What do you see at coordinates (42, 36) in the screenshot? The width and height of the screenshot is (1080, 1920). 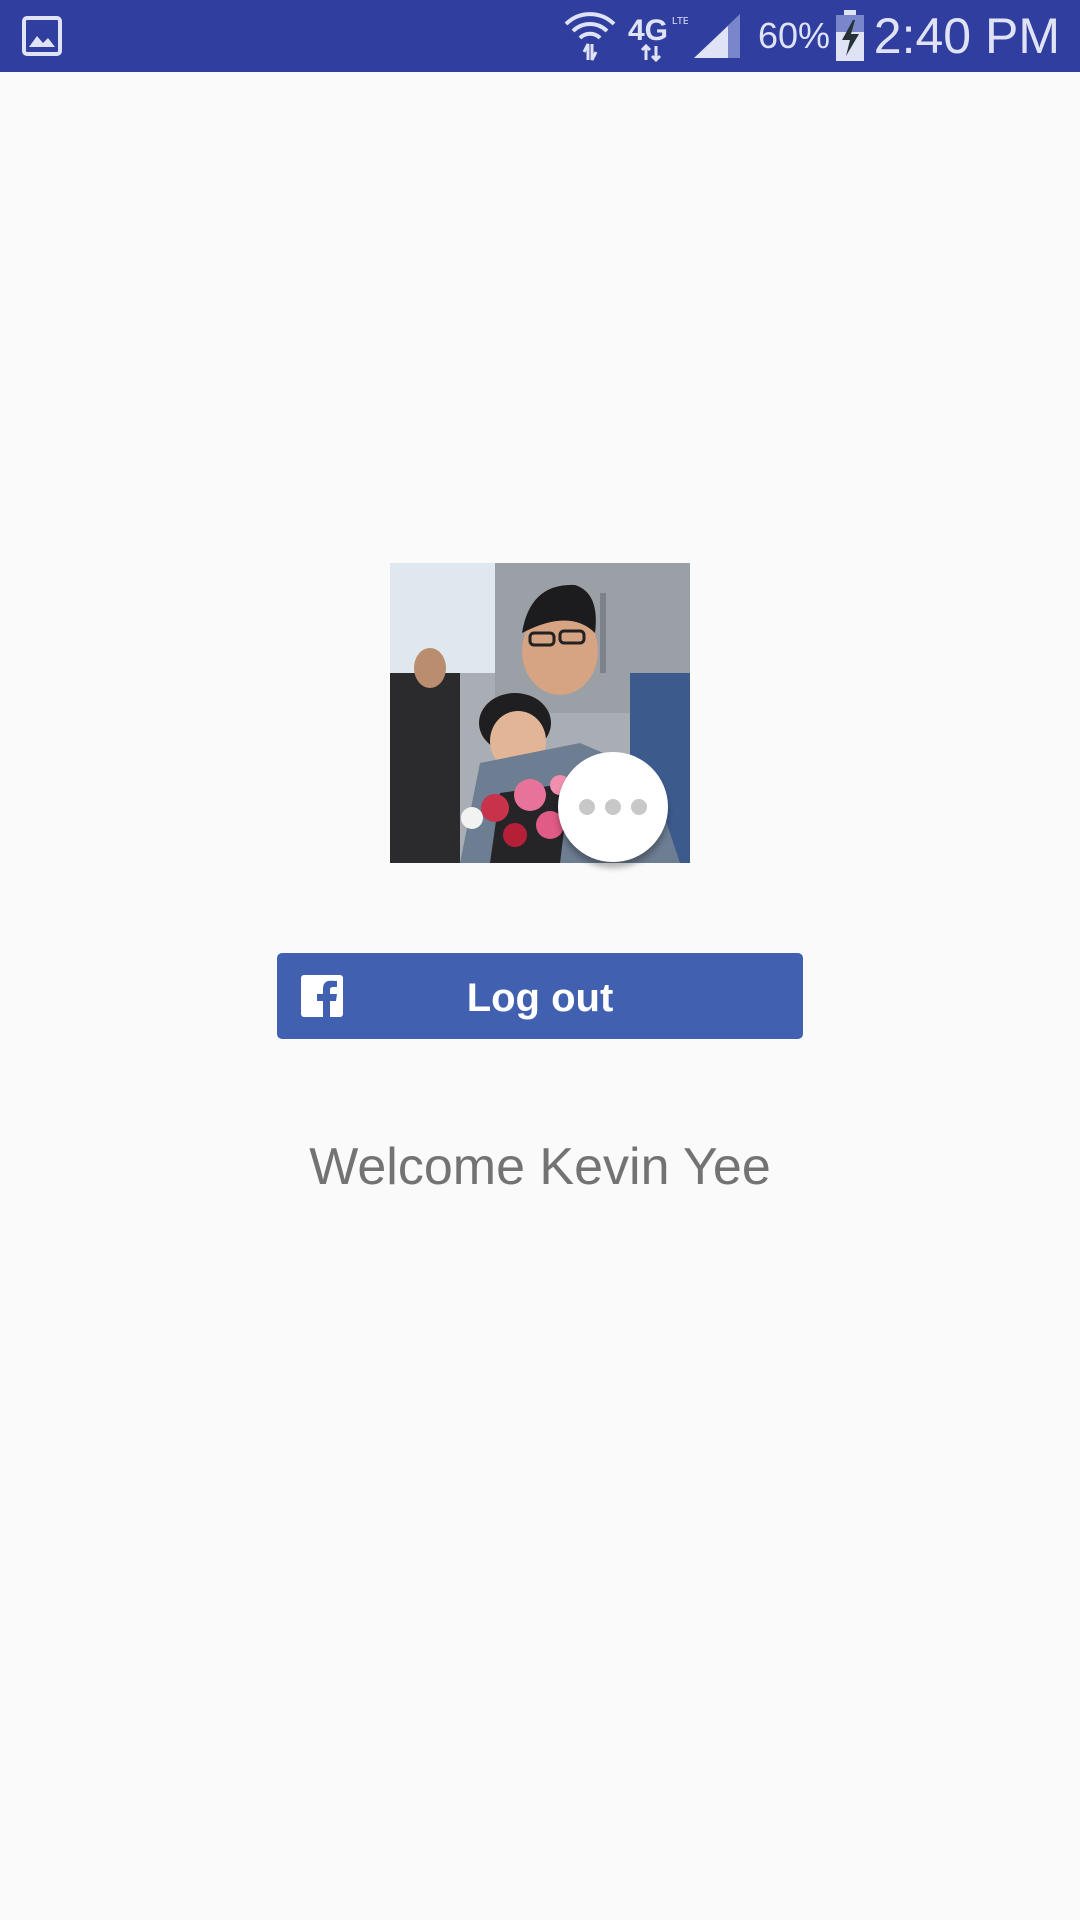 I see `gallery-icon` at bounding box center [42, 36].